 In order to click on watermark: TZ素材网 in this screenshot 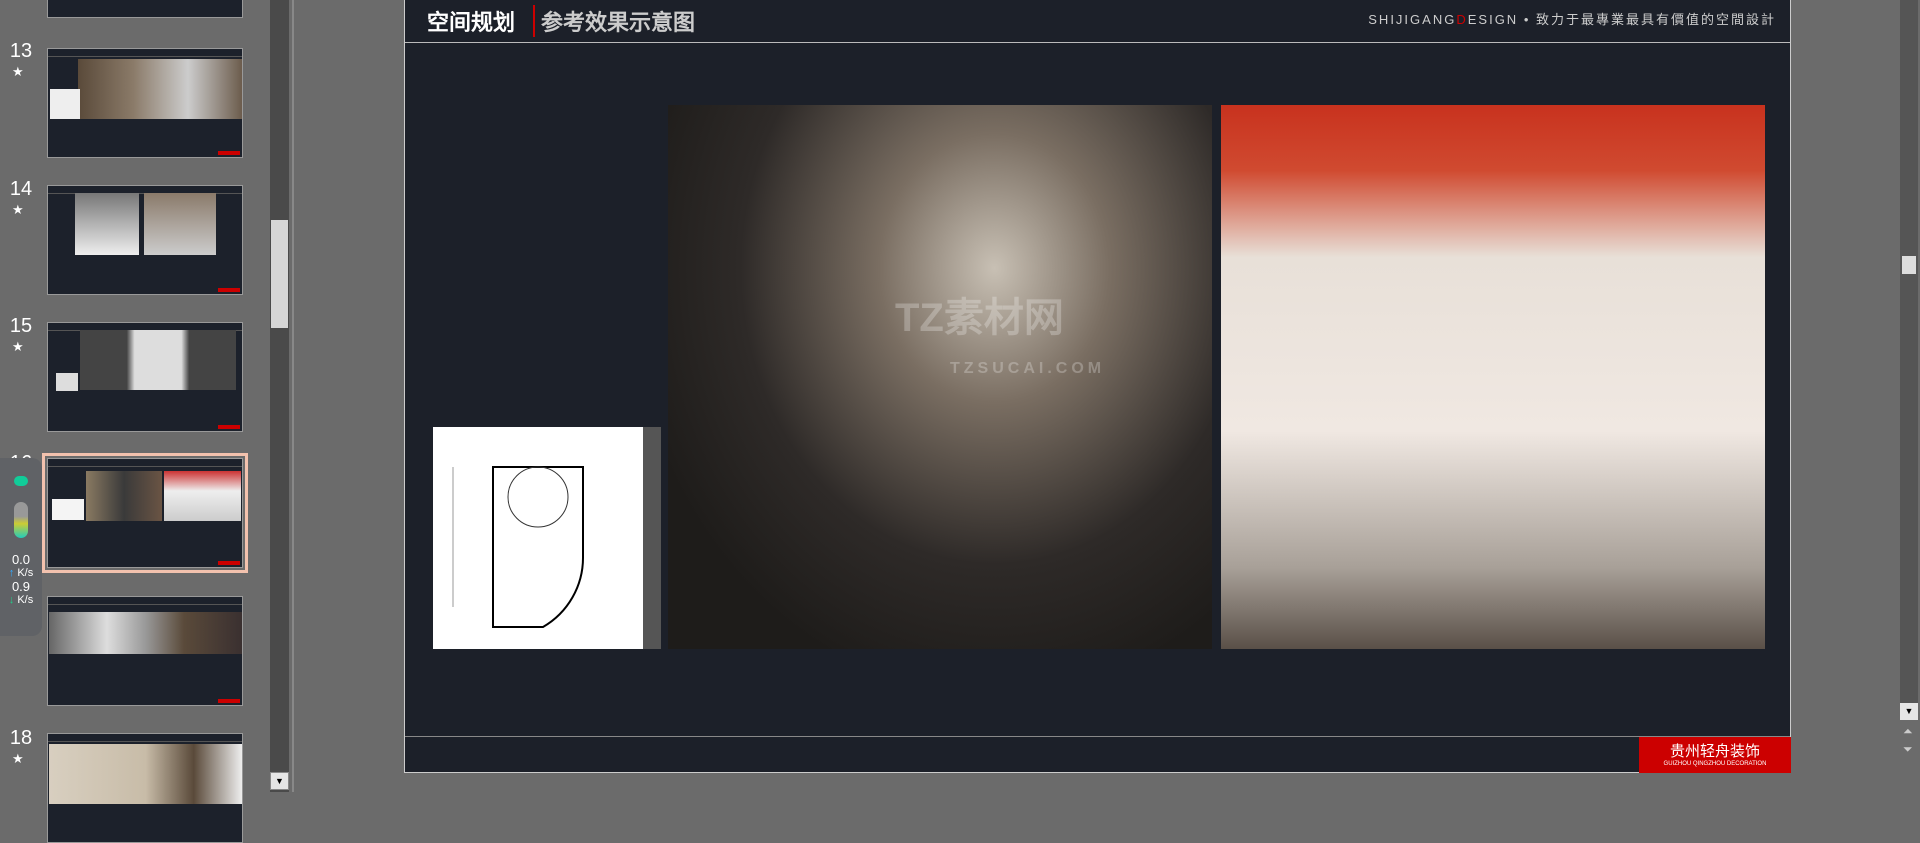, I will do `click(979, 318)`.